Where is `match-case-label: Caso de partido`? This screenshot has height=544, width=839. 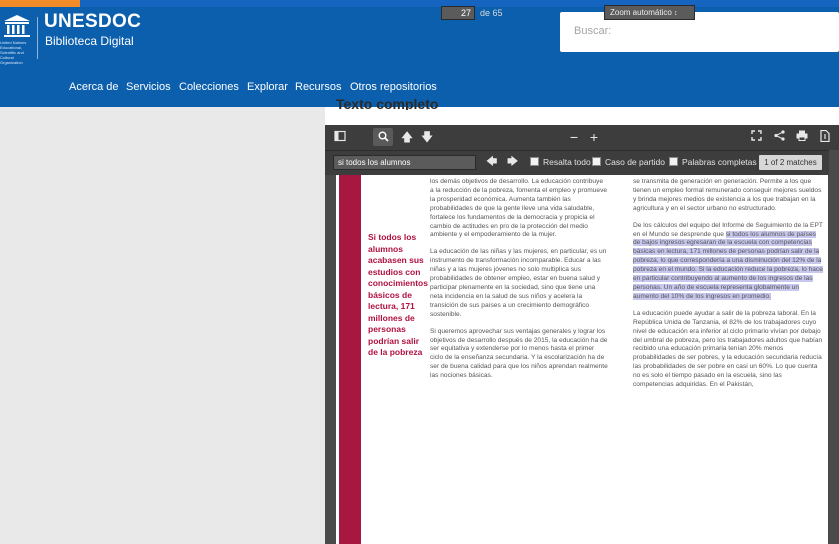
match-case-label: Caso de partido is located at coordinates (635, 162).